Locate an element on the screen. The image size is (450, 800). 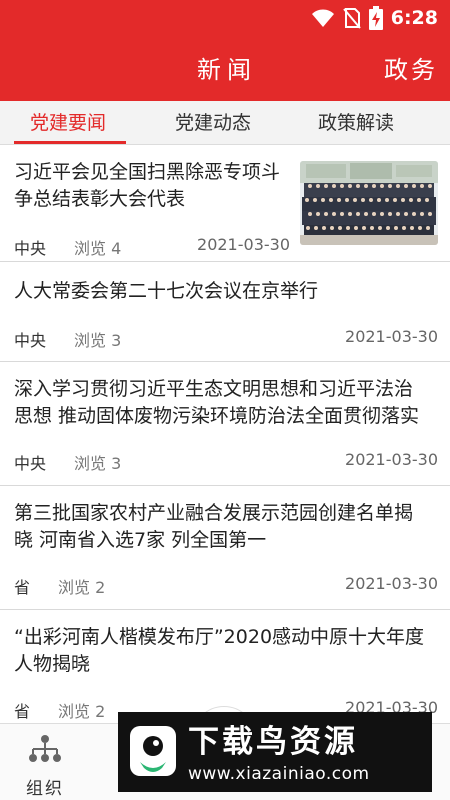
news-title: 第三批国家农村产业融合发展示范园创建名单揭 晓 河南省入选7家 列全国第一 is located at coordinates (226, 527).